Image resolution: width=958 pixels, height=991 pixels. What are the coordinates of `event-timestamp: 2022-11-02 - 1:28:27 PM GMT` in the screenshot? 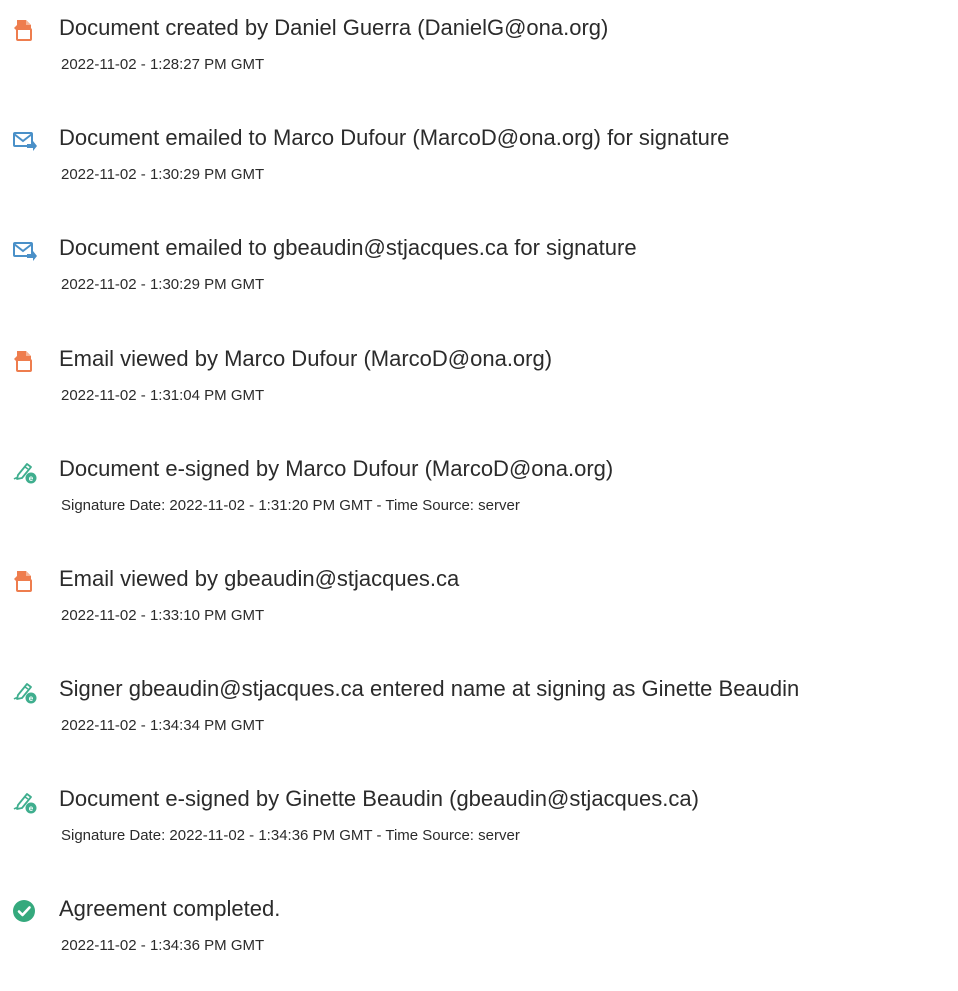 It's located at (163, 64).